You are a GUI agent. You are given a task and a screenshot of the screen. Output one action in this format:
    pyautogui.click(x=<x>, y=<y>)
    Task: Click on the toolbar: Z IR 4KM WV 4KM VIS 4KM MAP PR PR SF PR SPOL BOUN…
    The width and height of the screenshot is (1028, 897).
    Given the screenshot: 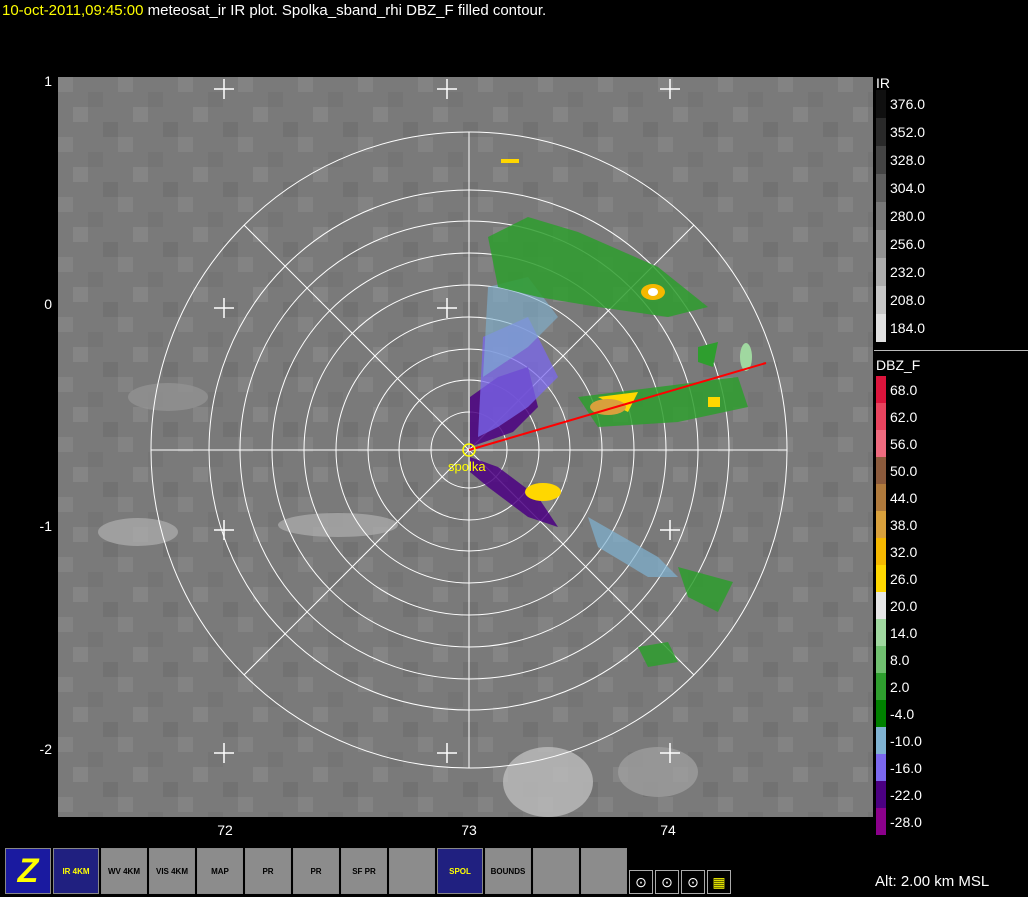 What is the action you would take?
    pyautogui.click(x=368, y=871)
    